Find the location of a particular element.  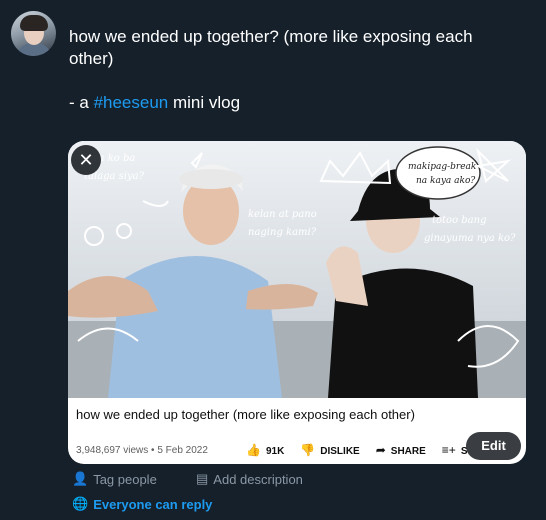

tweet-suffix: mini vlog is located at coordinates (204, 102).